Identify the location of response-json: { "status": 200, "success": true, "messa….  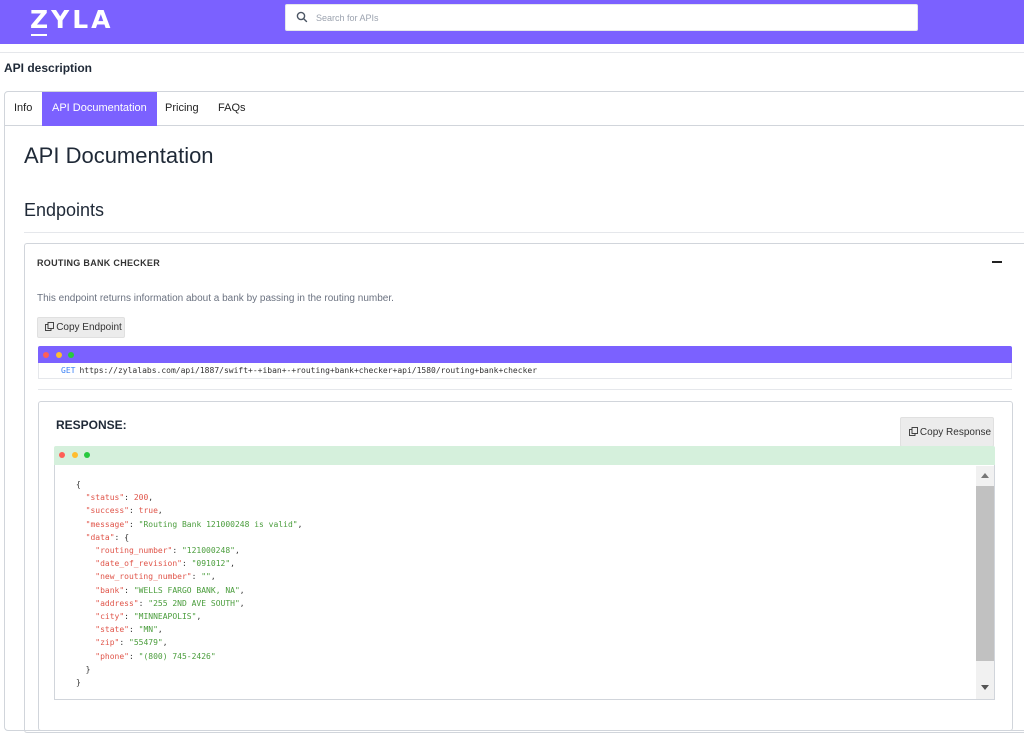
(189, 584).